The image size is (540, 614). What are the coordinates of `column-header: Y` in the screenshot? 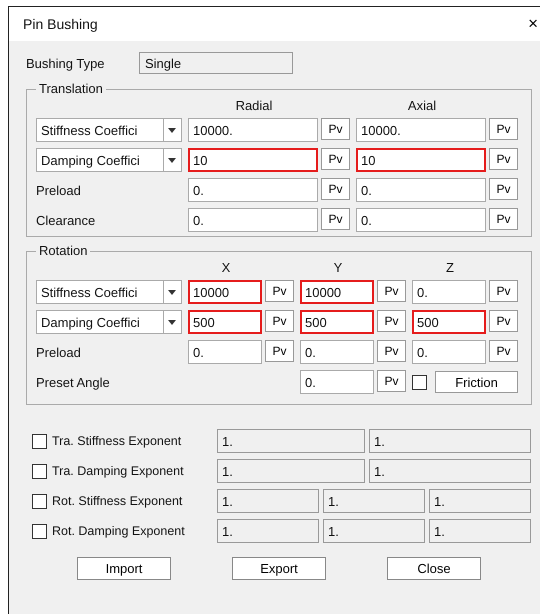 It's located at (338, 267).